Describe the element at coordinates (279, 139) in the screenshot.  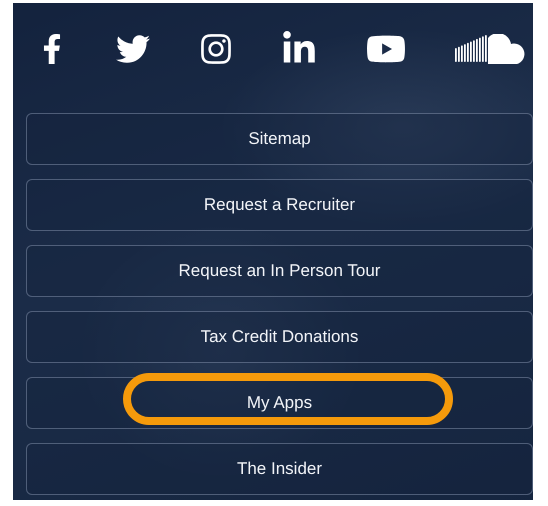
I see `menu-button: Sitemap` at that location.